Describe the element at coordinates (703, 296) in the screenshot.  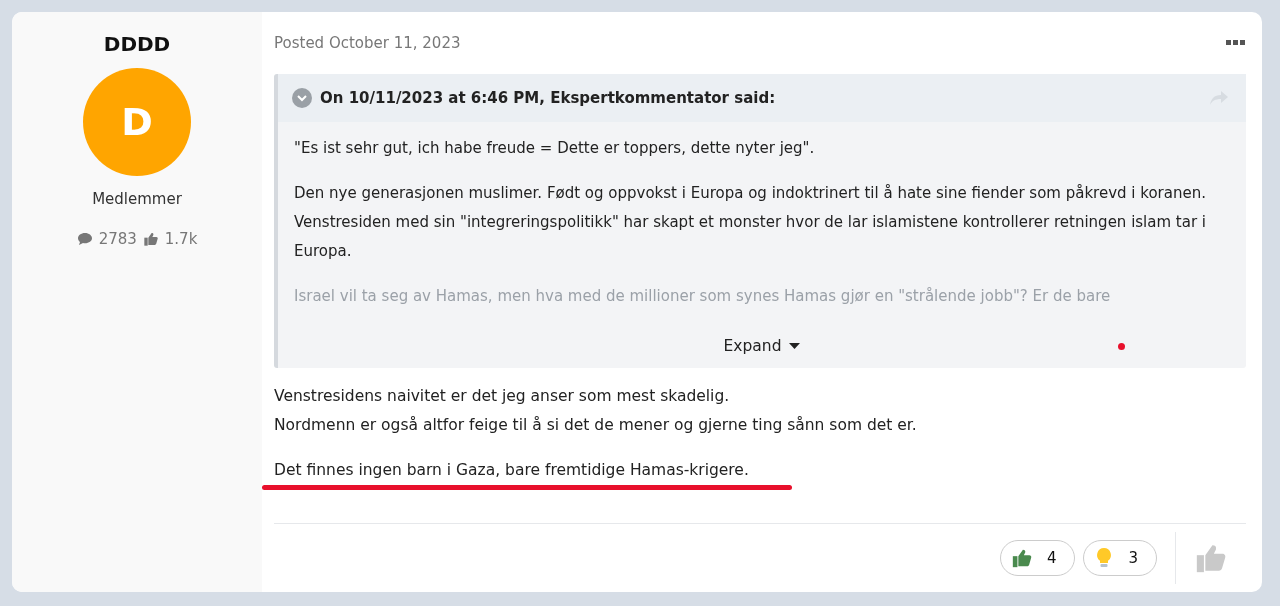
I see `quote-paragraph: Israel vil ta seg av Hamas, men hva med de millioner som synes Hamas gjør en "strålende jobb"? Er de bare` at that location.